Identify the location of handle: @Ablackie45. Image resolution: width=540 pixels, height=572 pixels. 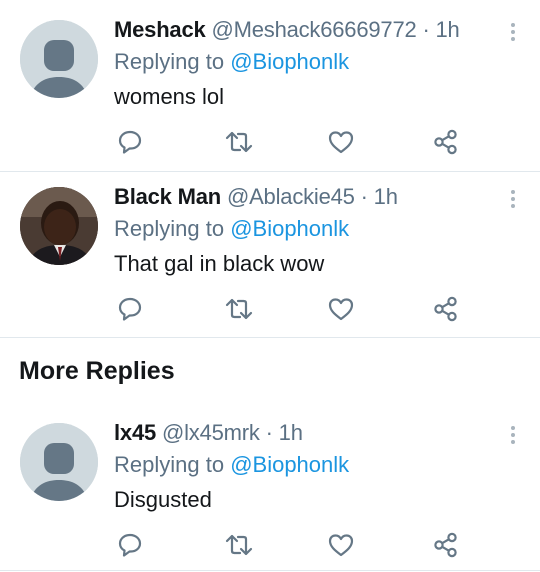
(291, 196).